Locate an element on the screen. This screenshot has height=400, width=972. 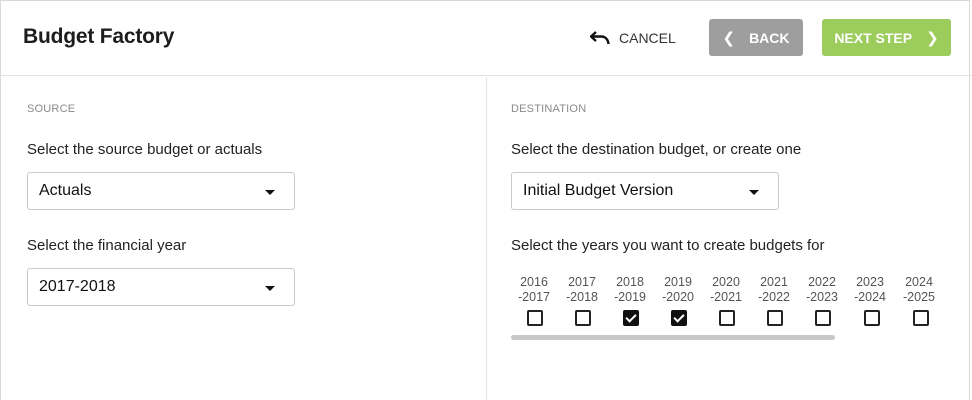
financial-year-select: 2017-2018 is located at coordinates (161, 287).